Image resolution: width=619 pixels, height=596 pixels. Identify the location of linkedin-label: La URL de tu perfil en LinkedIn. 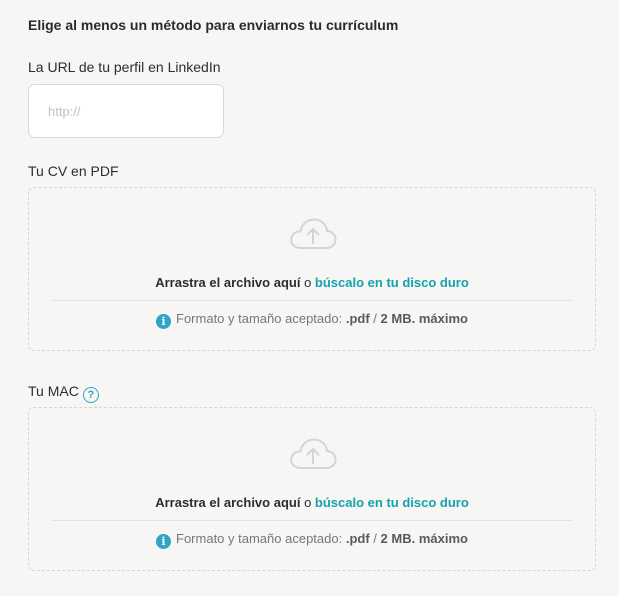
(124, 67).